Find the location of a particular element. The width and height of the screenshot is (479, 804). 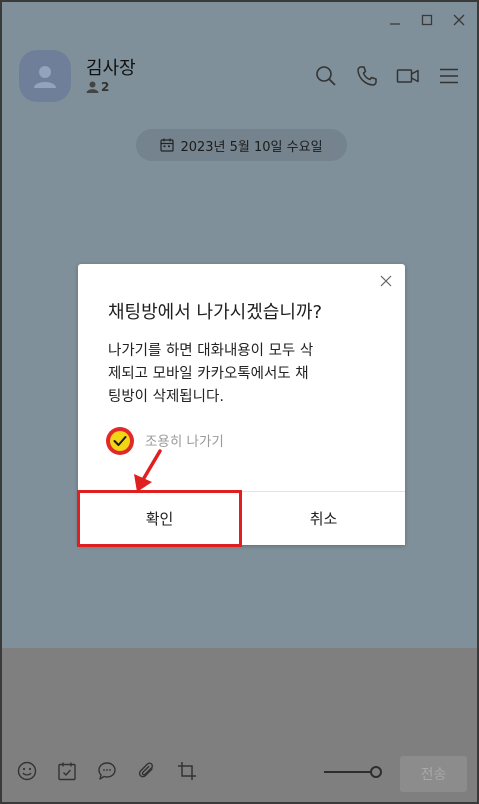

dialog-close-icon is located at coordinates (386, 281).